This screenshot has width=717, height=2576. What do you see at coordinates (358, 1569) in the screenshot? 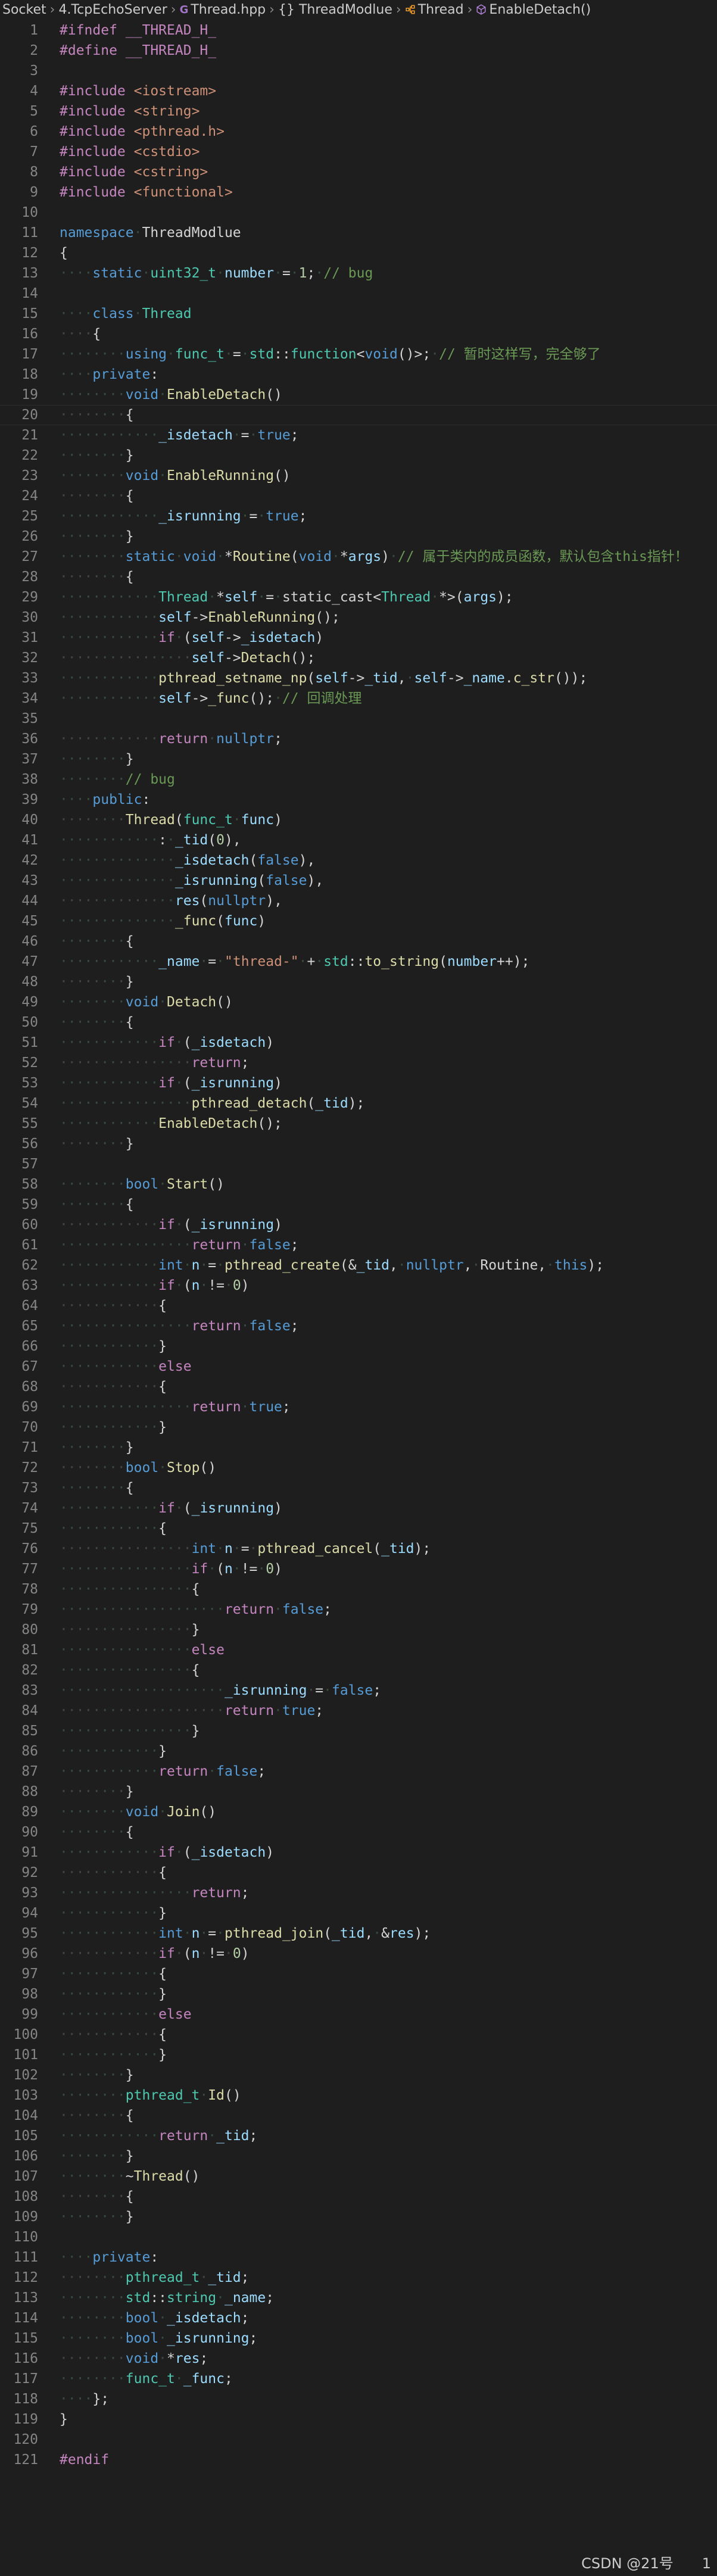
I see `code-line: 77 ················if·(n·!=·0)` at bounding box center [358, 1569].